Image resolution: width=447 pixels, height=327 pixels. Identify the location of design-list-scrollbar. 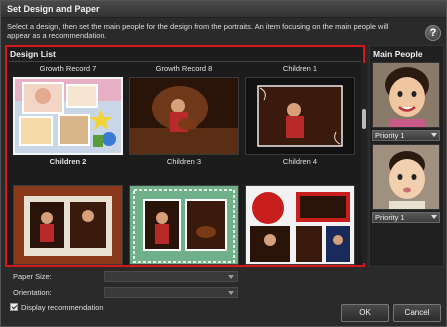
(364, 163).